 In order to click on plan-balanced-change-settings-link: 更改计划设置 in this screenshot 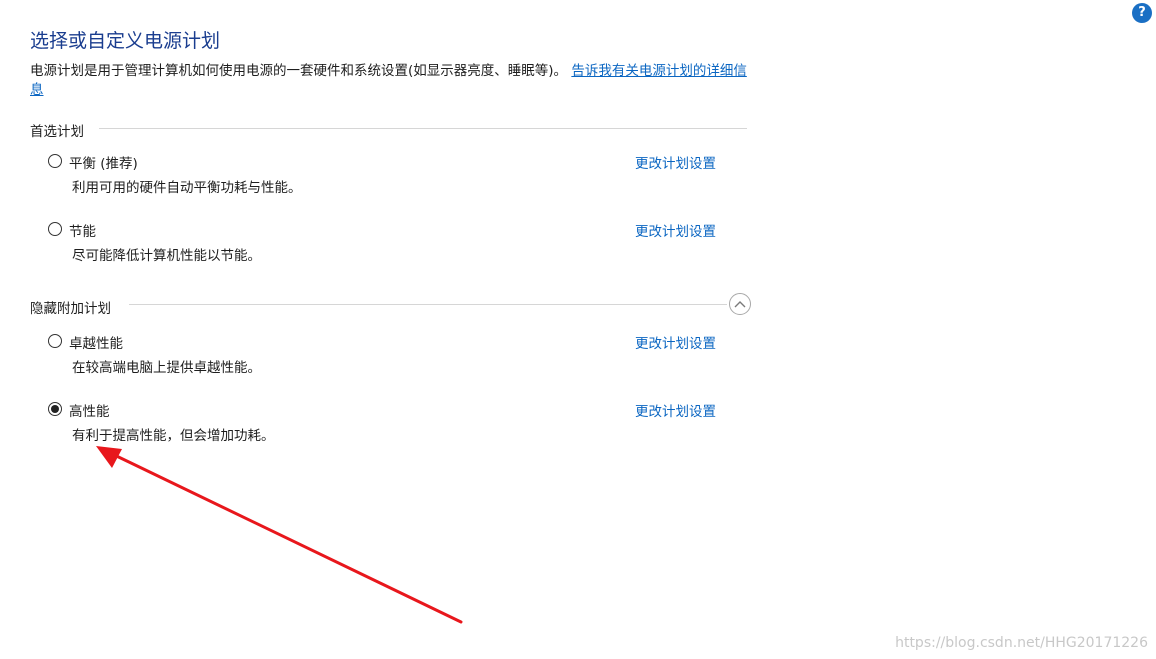, I will do `click(675, 162)`.